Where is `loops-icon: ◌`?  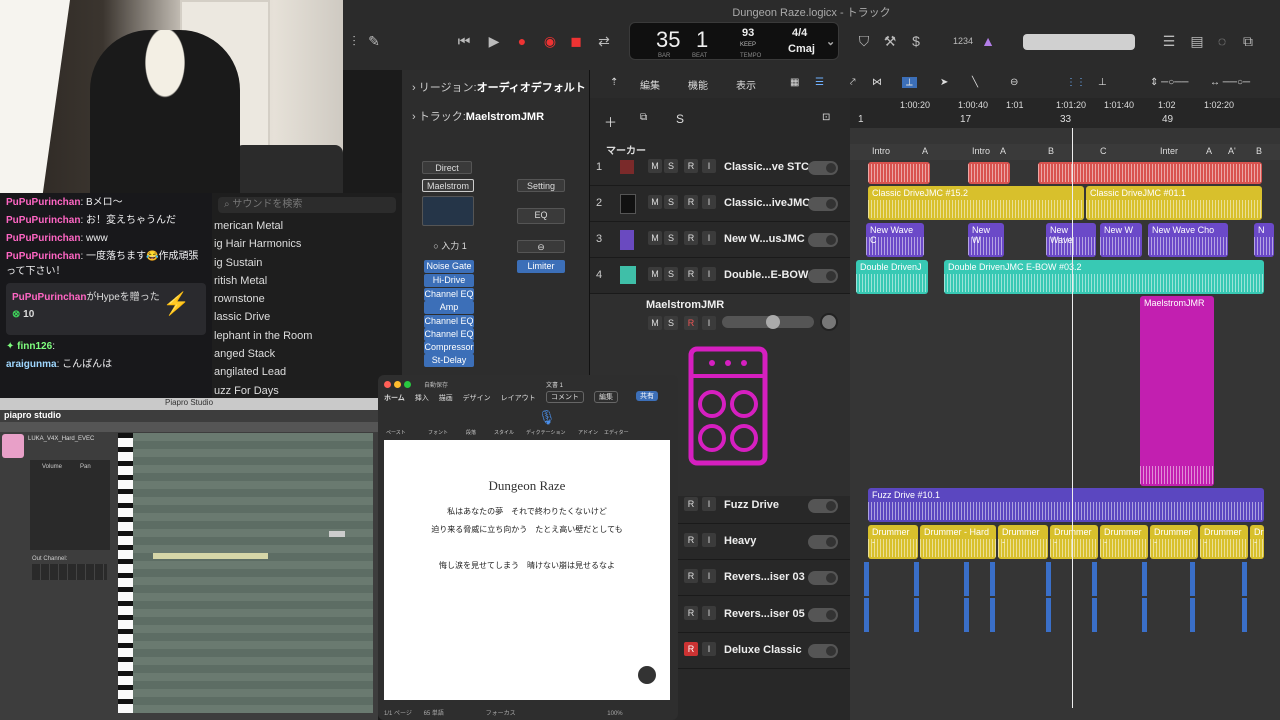 loops-icon: ◌ is located at coordinates (1222, 41).